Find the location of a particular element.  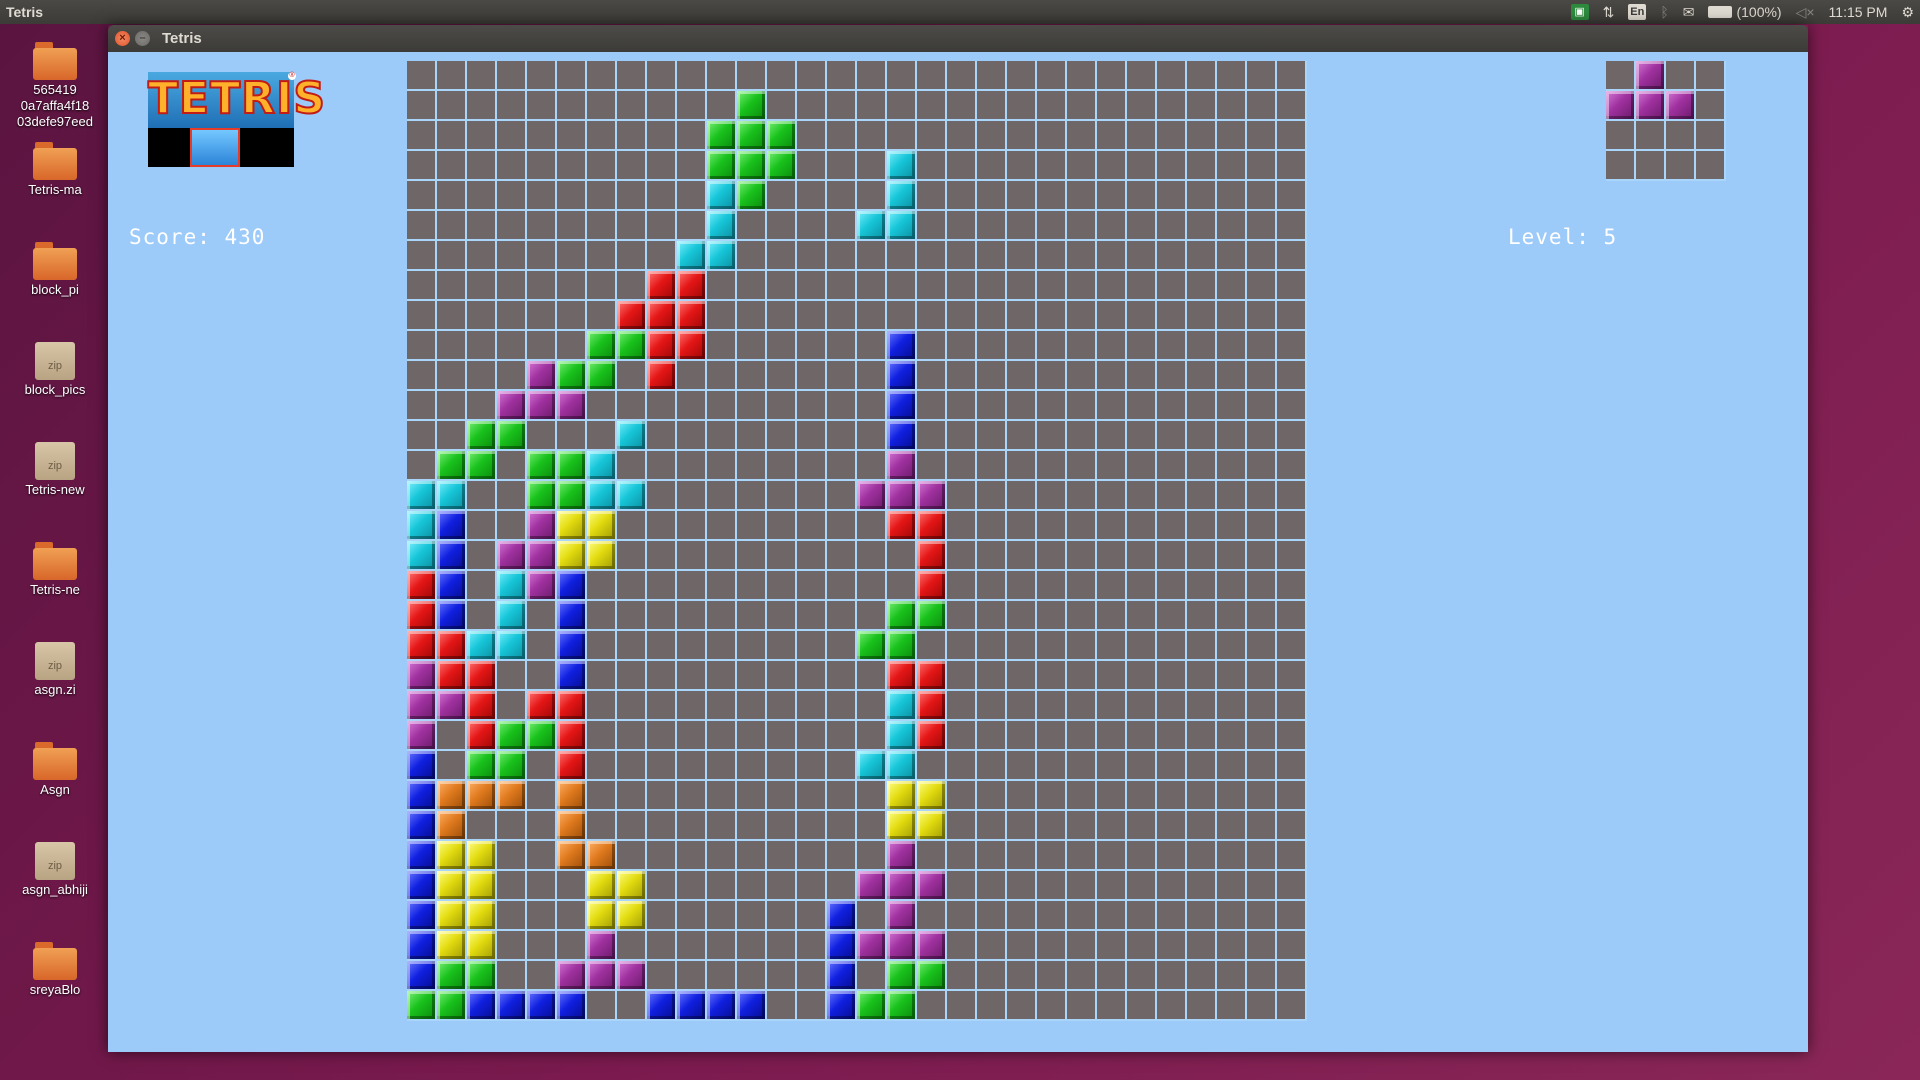

desktop-item: Tetris-ne is located at coordinates (55, 569).